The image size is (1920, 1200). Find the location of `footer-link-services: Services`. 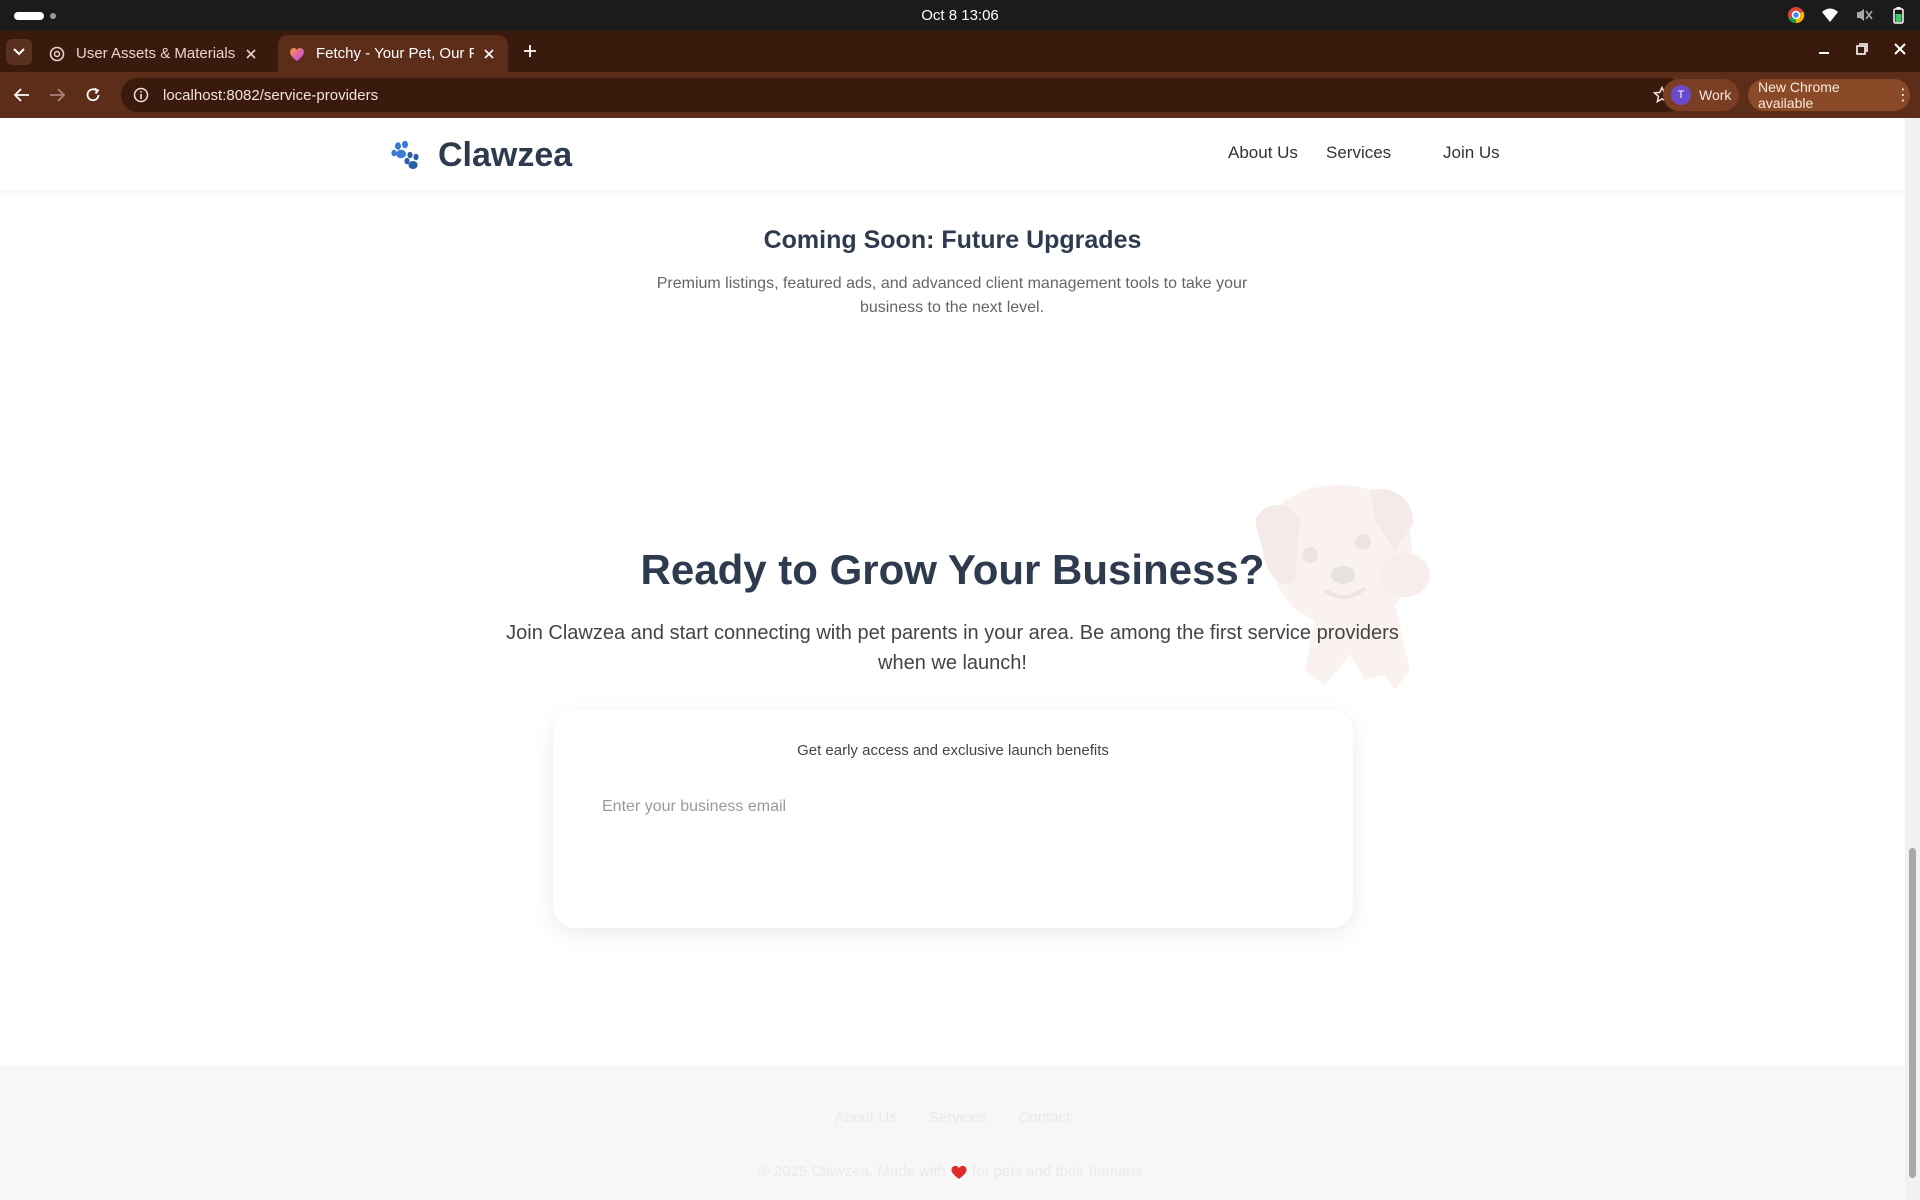

footer-link-services: Services is located at coordinates (958, 1117).